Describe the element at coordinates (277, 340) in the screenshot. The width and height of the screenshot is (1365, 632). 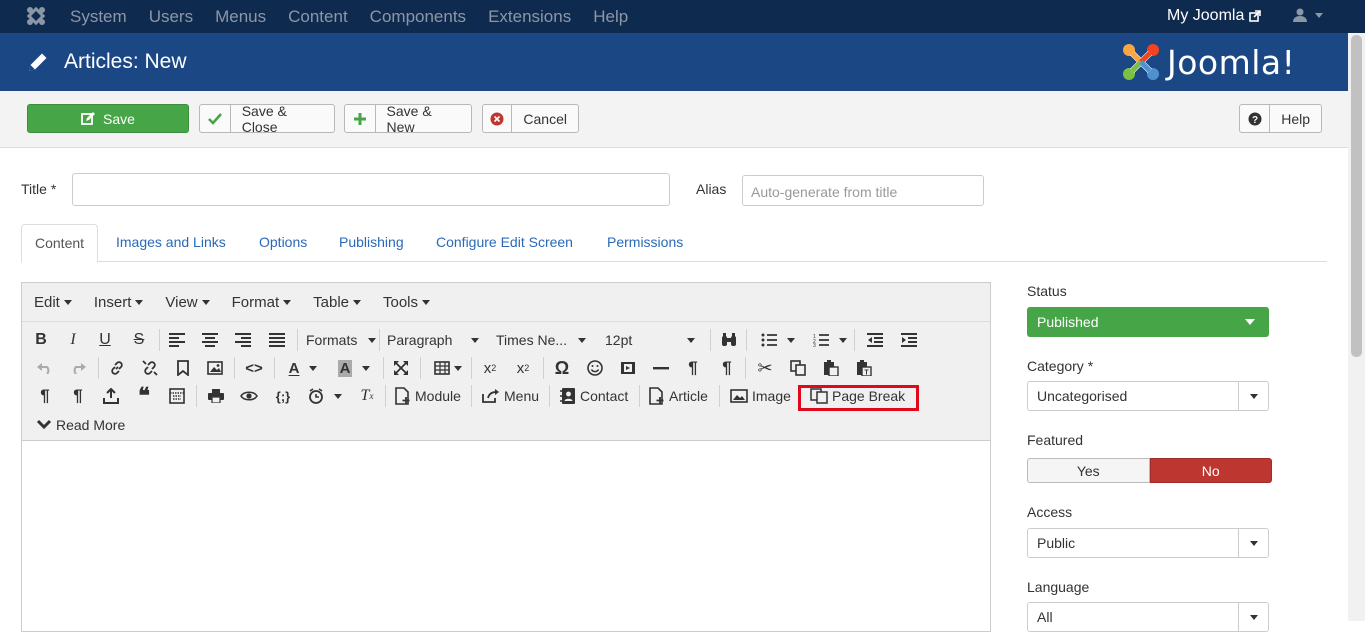
I see `align-justify-icon` at that location.